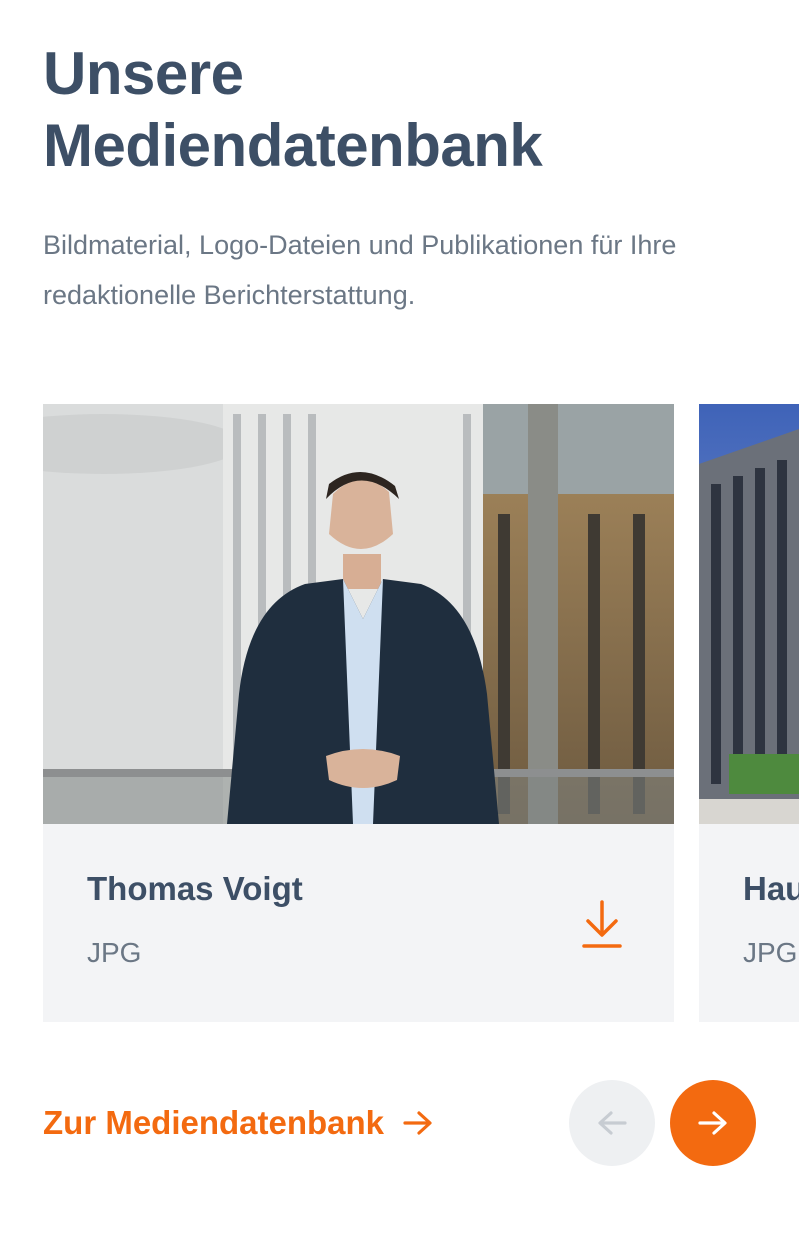 This screenshot has height=1234, width=799. What do you see at coordinates (749, 614) in the screenshot?
I see `building-photo` at bounding box center [749, 614].